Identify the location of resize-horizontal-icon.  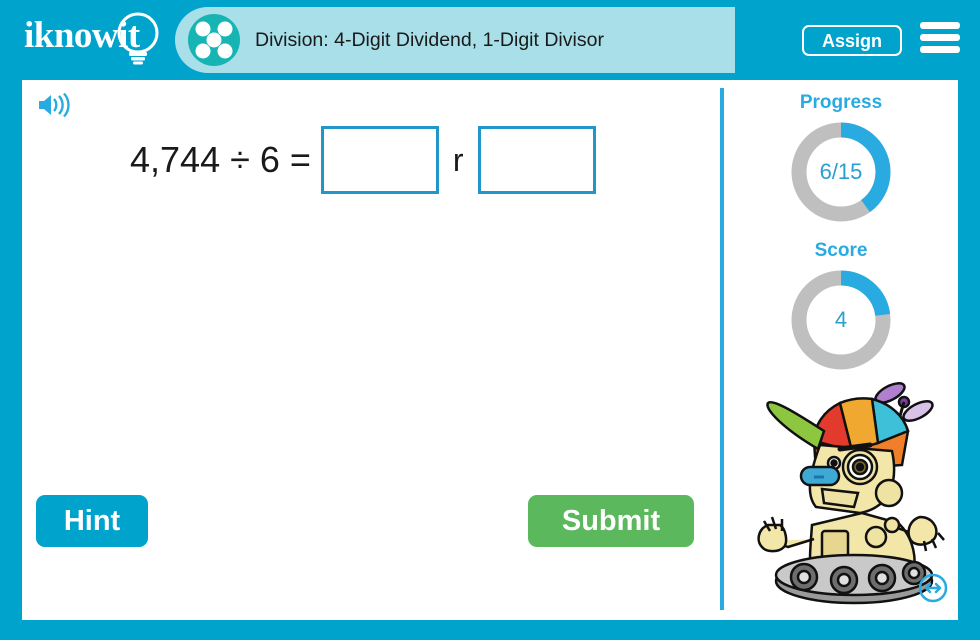
(933, 588).